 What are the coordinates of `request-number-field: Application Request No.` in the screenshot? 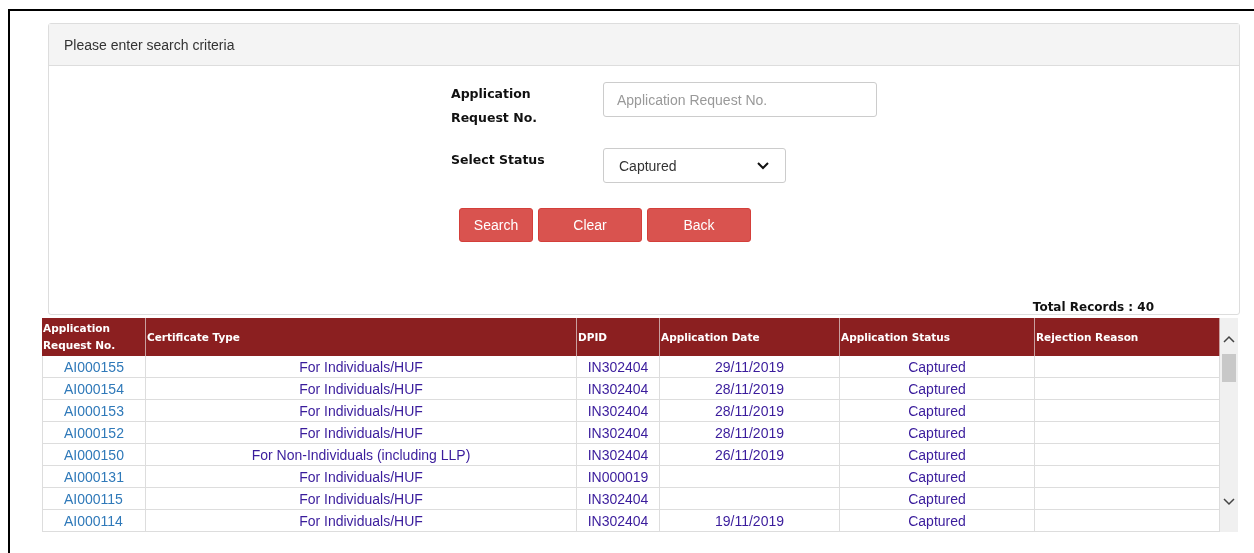 It's located at (740, 99).